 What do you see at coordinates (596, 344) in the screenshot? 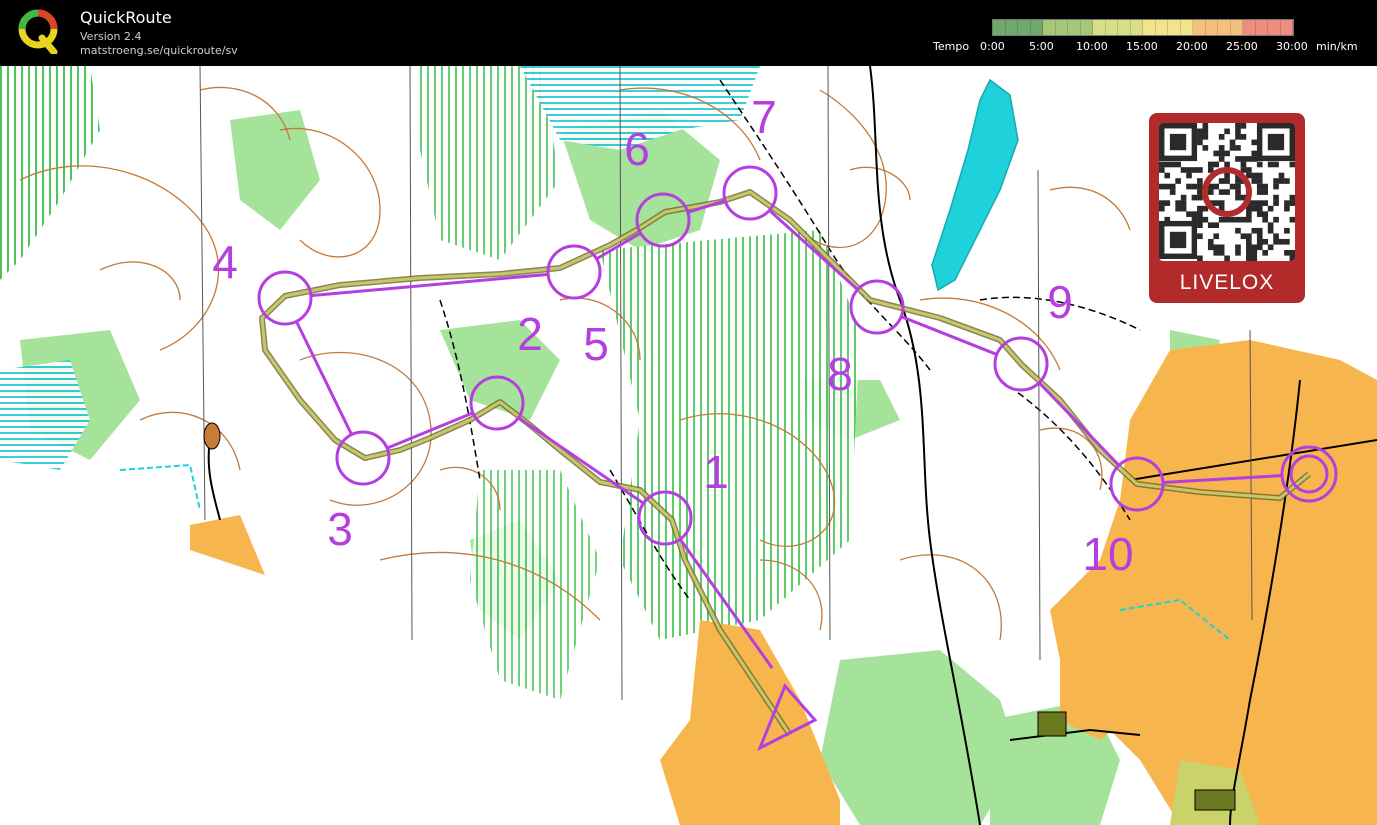
I see `control-number-5: 5` at bounding box center [596, 344].